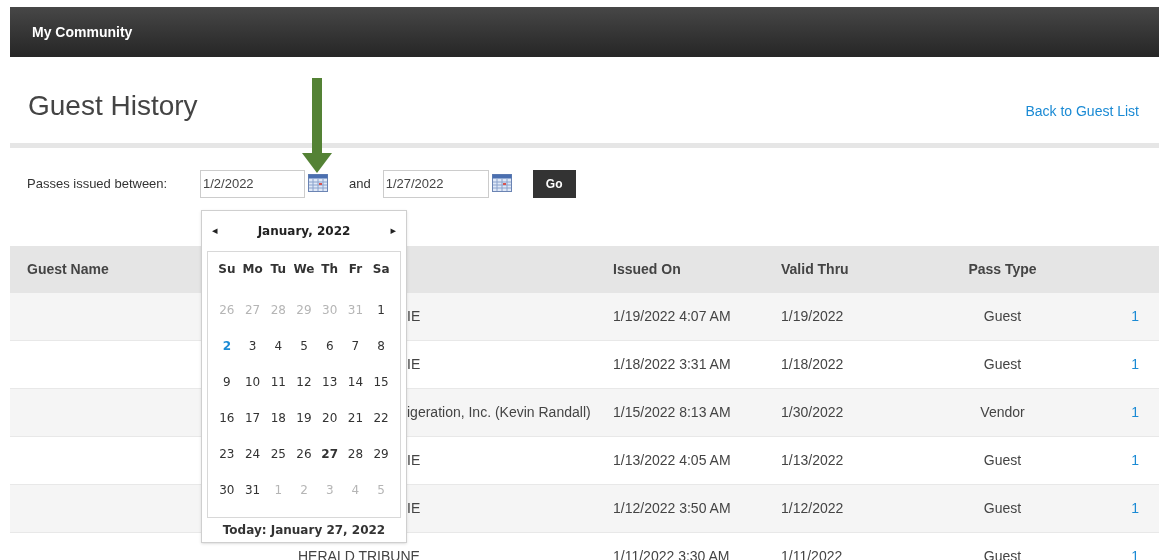 The height and width of the screenshot is (560, 1159). Describe the element at coordinates (329, 381) in the screenshot. I see `calendar-day: 13` at that location.